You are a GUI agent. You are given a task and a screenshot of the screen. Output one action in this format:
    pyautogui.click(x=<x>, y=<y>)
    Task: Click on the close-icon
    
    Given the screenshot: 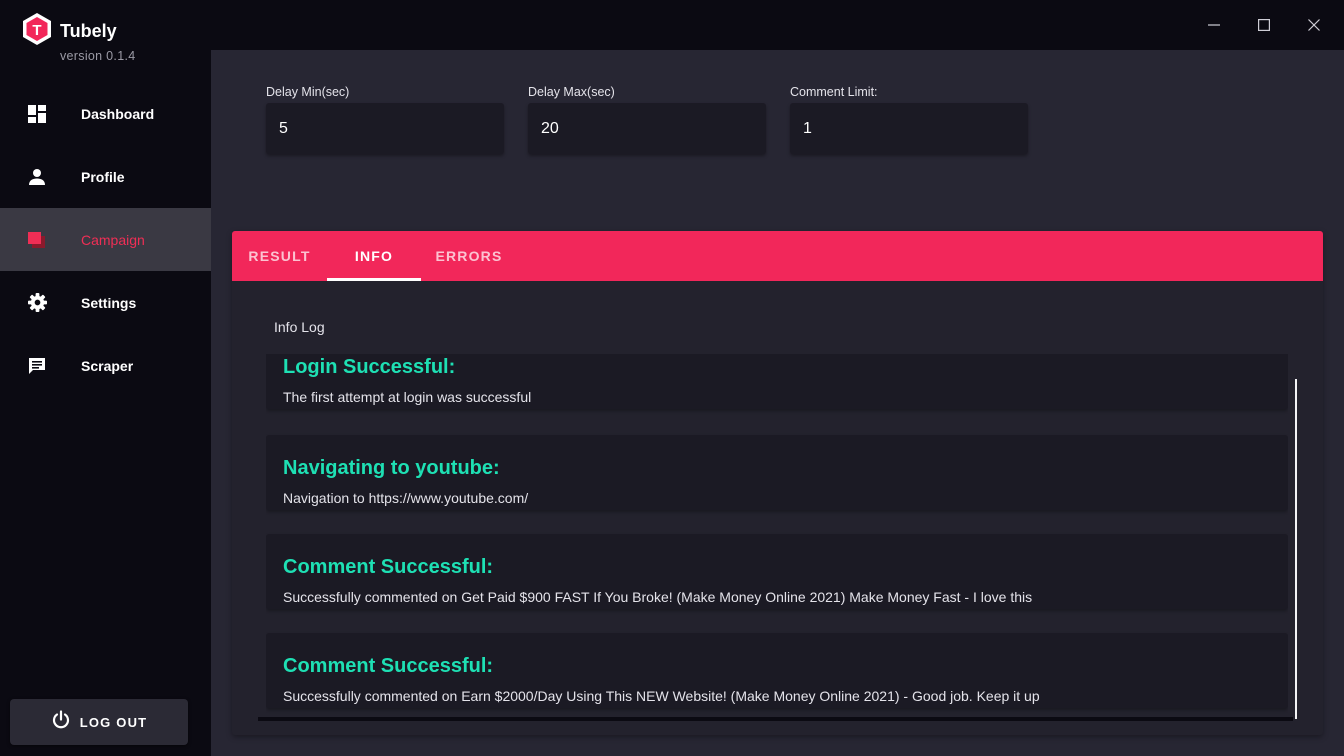 What is the action you would take?
    pyautogui.click(x=1314, y=25)
    